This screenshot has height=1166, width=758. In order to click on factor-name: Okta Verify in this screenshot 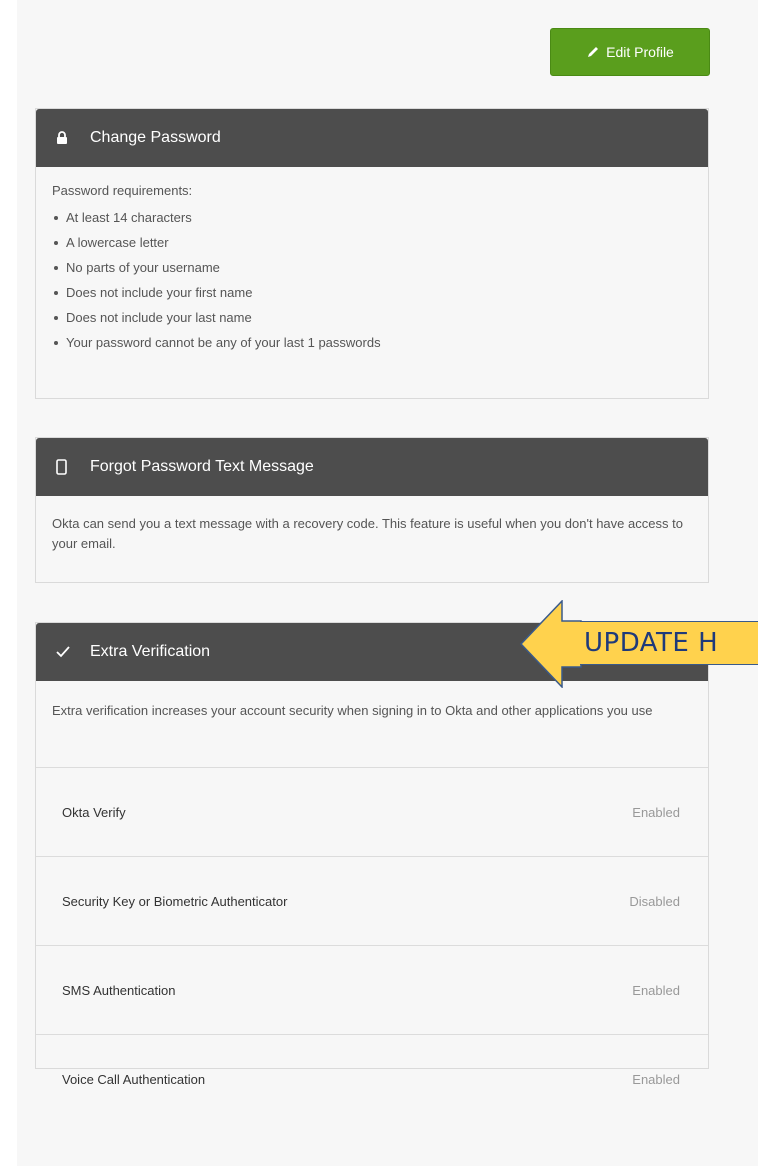, I will do `click(94, 812)`.